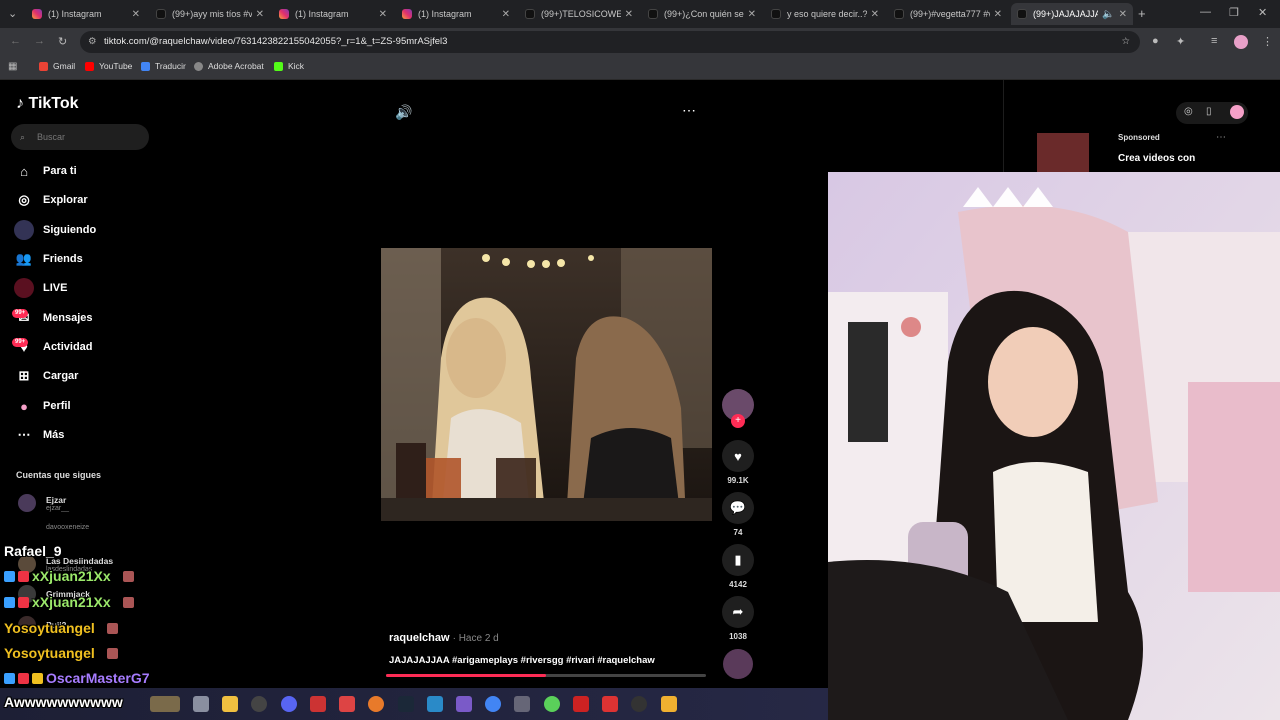  What do you see at coordinates (24, 434) in the screenshot?
I see `more-icon: ⋯` at bounding box center [24, 434].